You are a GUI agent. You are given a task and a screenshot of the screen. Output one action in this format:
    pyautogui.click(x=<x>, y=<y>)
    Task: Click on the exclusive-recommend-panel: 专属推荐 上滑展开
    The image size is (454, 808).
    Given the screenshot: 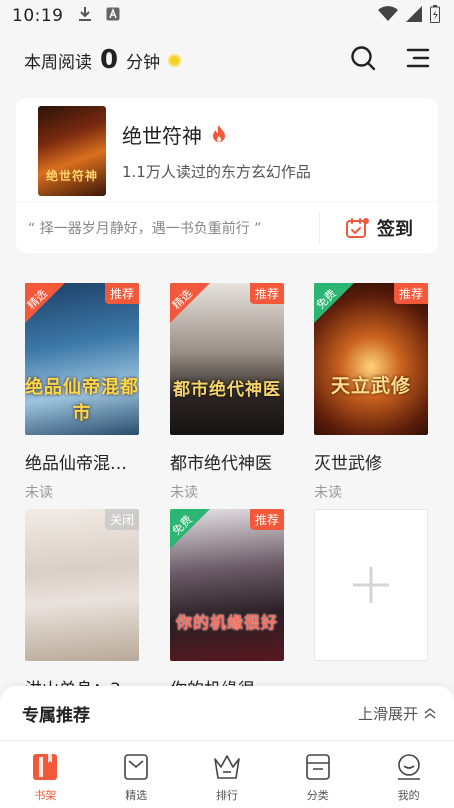 What is the action you would take?
    pyautogui.click(x=227, y=713)
    